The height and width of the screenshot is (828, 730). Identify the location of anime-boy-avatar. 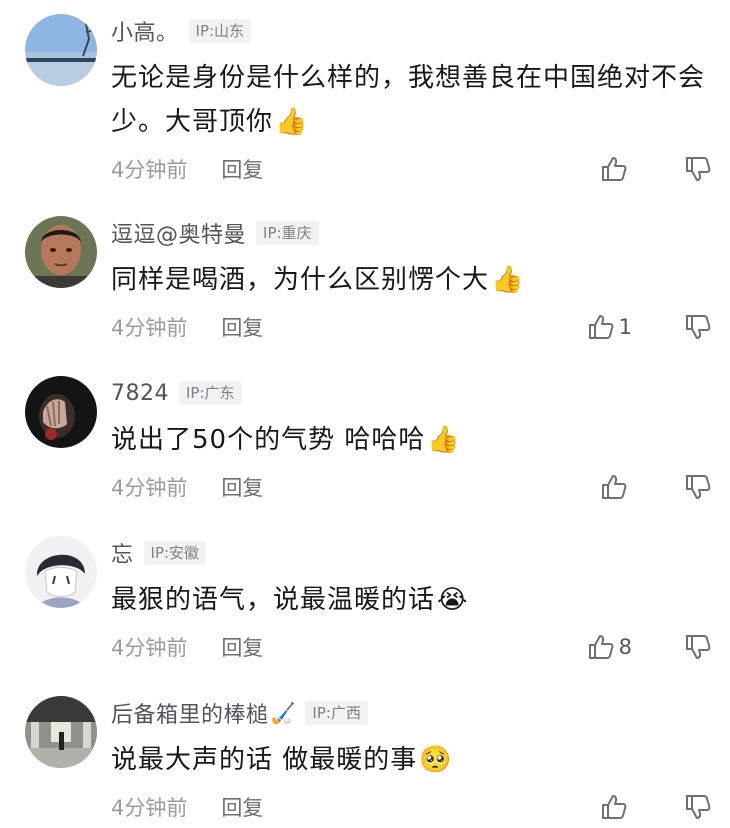
(61, 572).